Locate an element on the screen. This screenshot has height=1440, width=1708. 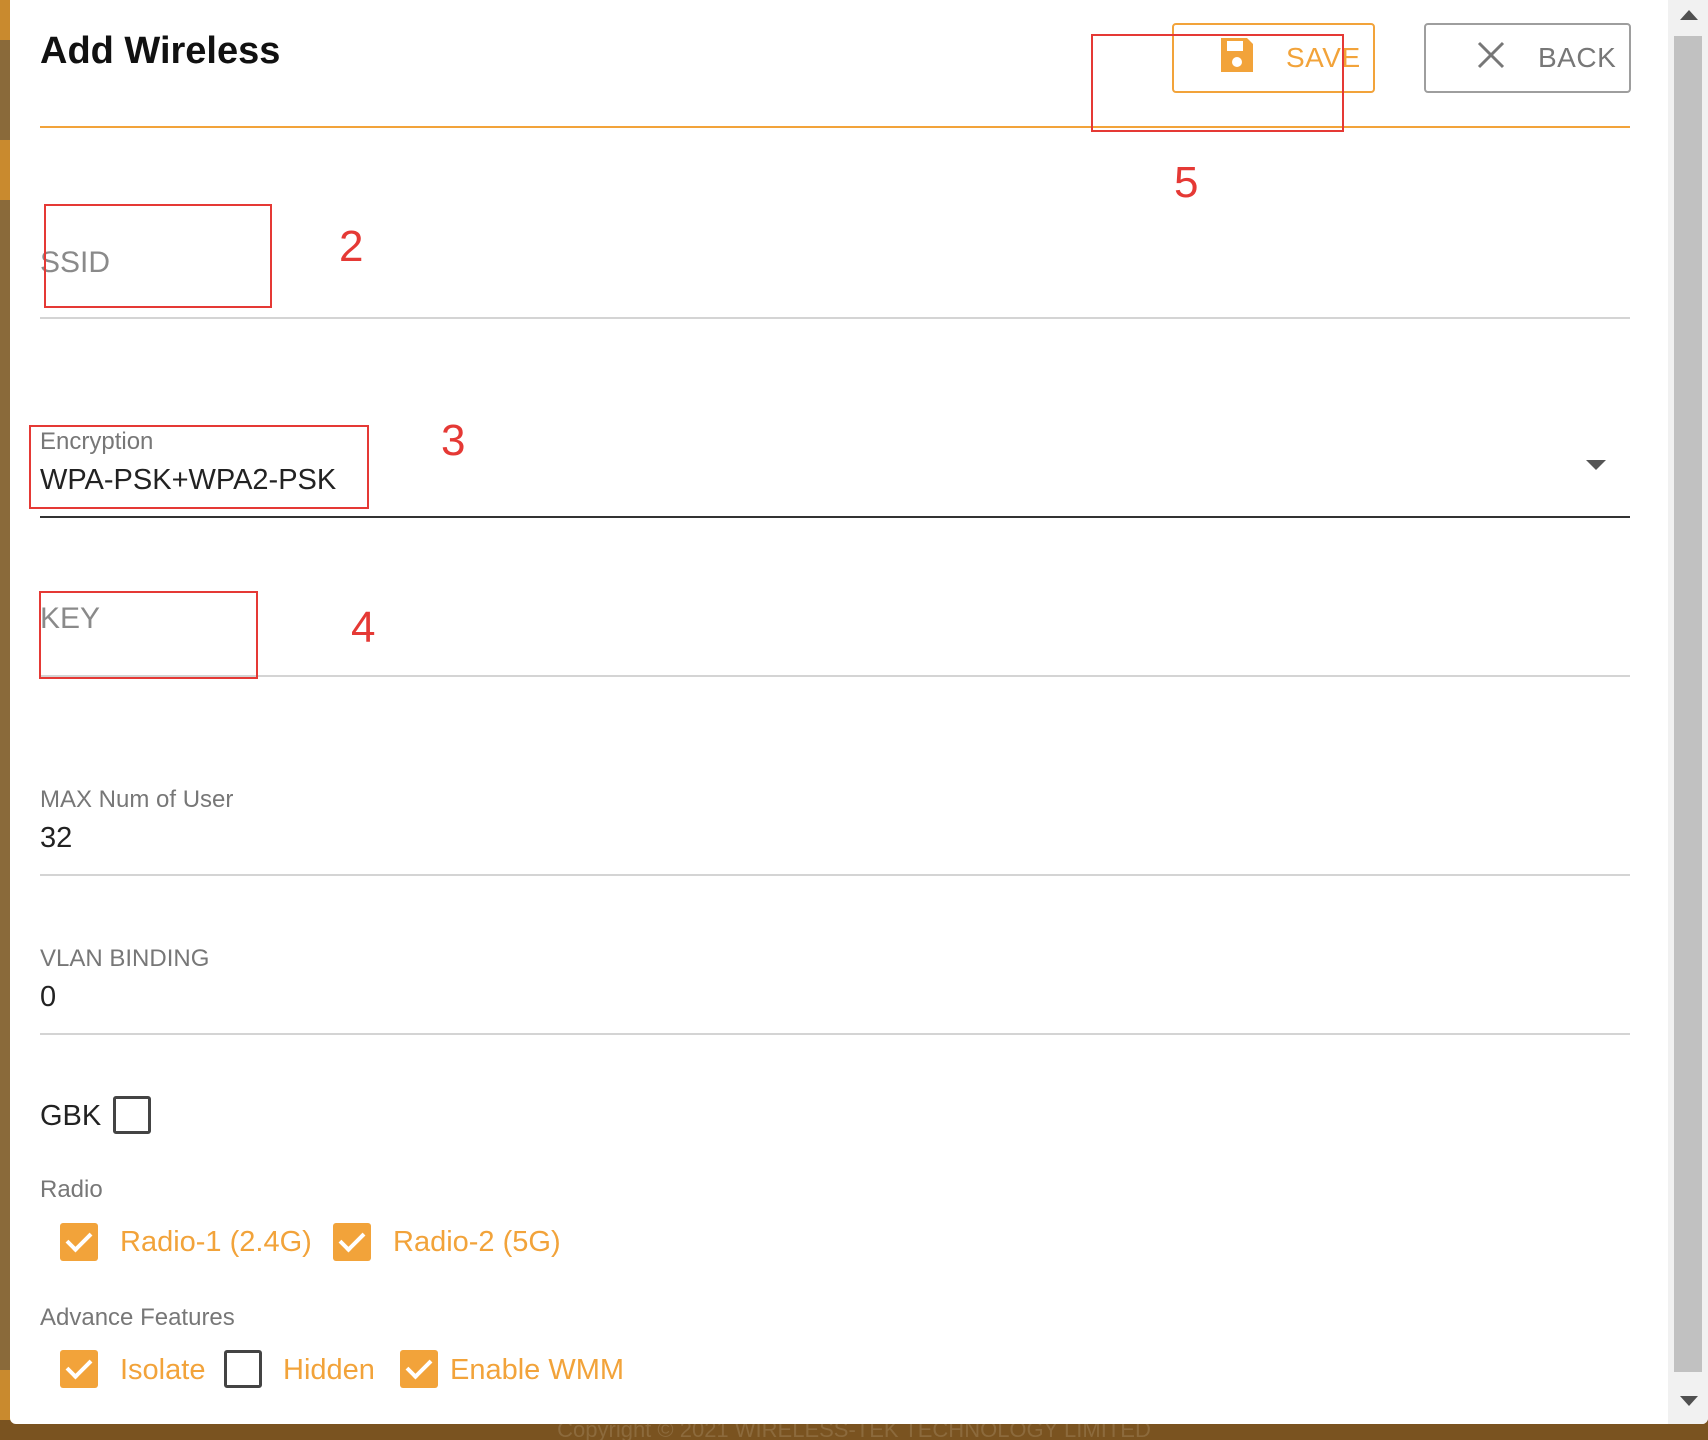
vlan-binding-underline is located at coordinates (835, 1034).